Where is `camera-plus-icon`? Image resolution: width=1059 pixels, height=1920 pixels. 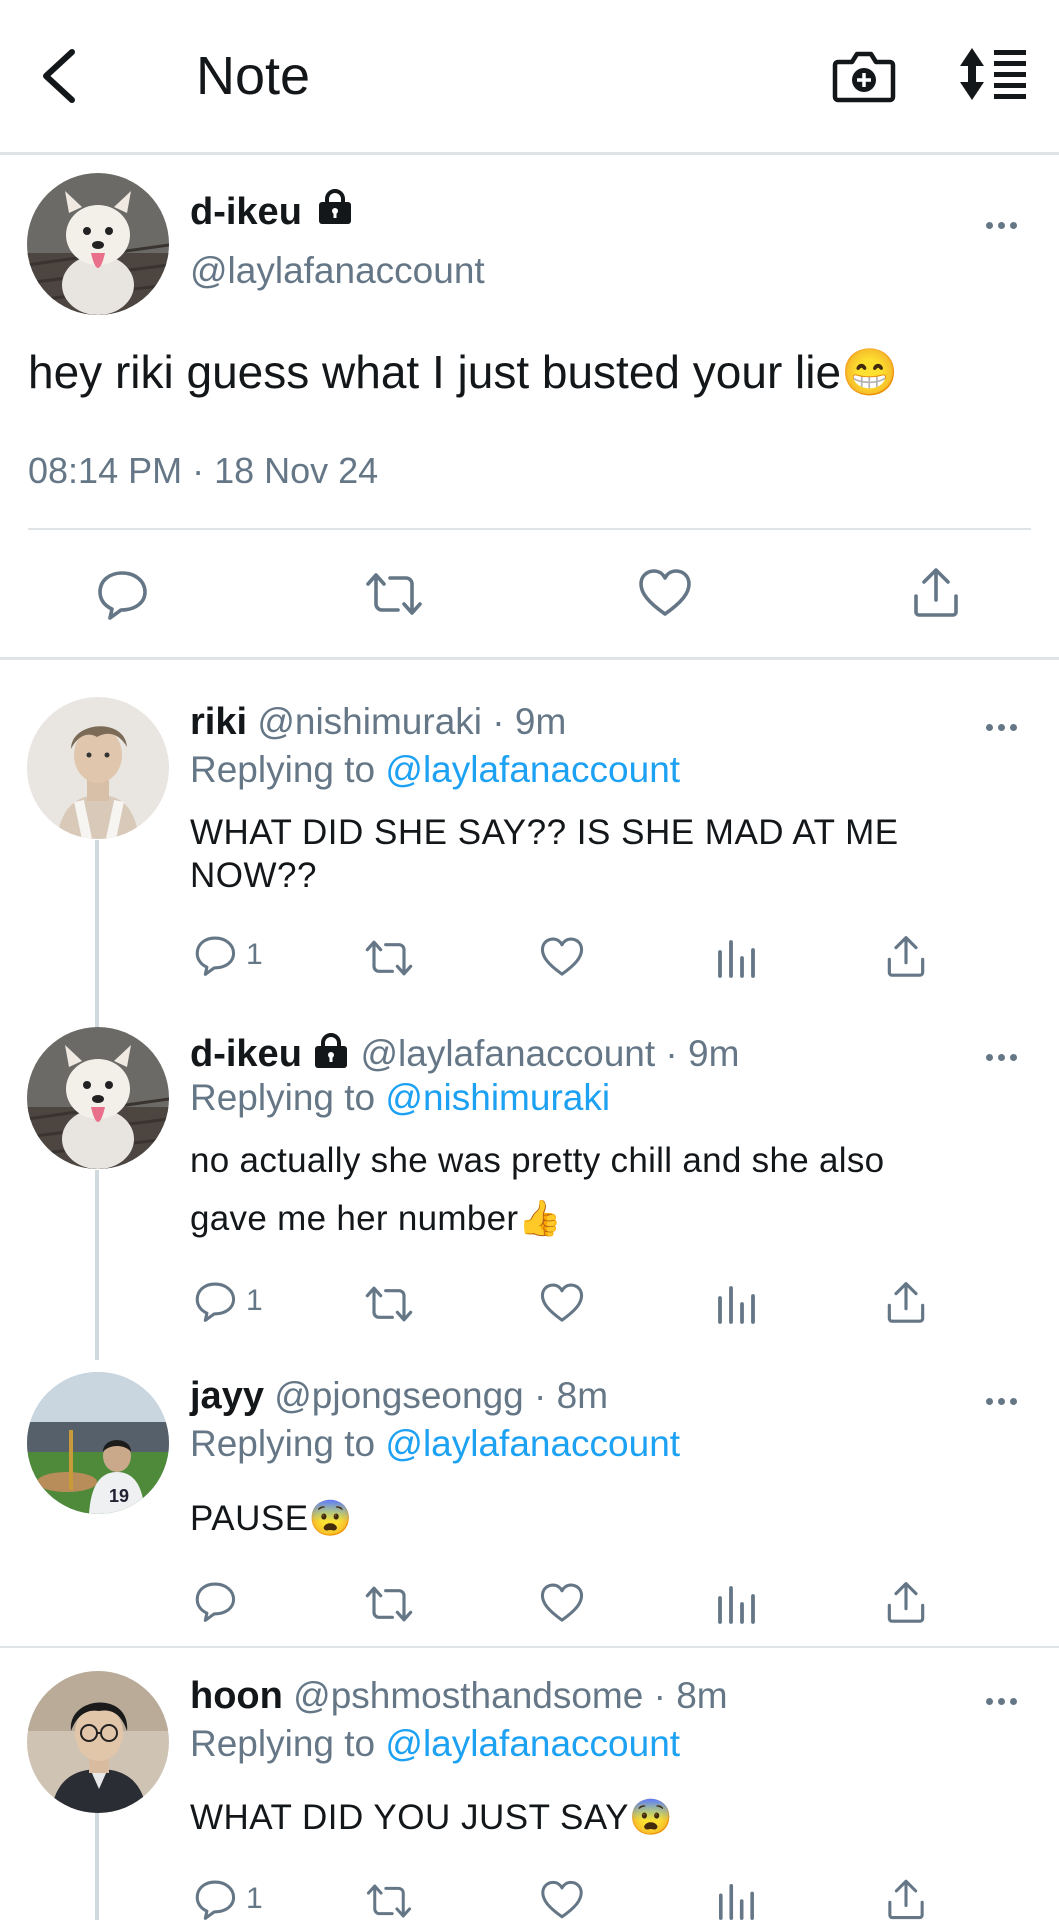
camera-plus-icon is located at coordinates (864, 77).